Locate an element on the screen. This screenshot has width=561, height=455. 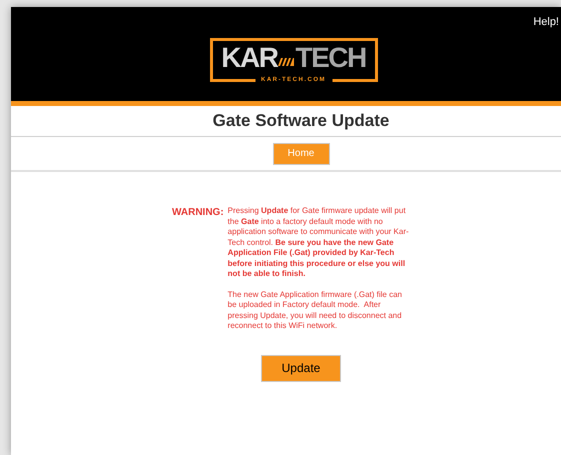
warning-label: WARNING: is located at coordinates (198, 213).